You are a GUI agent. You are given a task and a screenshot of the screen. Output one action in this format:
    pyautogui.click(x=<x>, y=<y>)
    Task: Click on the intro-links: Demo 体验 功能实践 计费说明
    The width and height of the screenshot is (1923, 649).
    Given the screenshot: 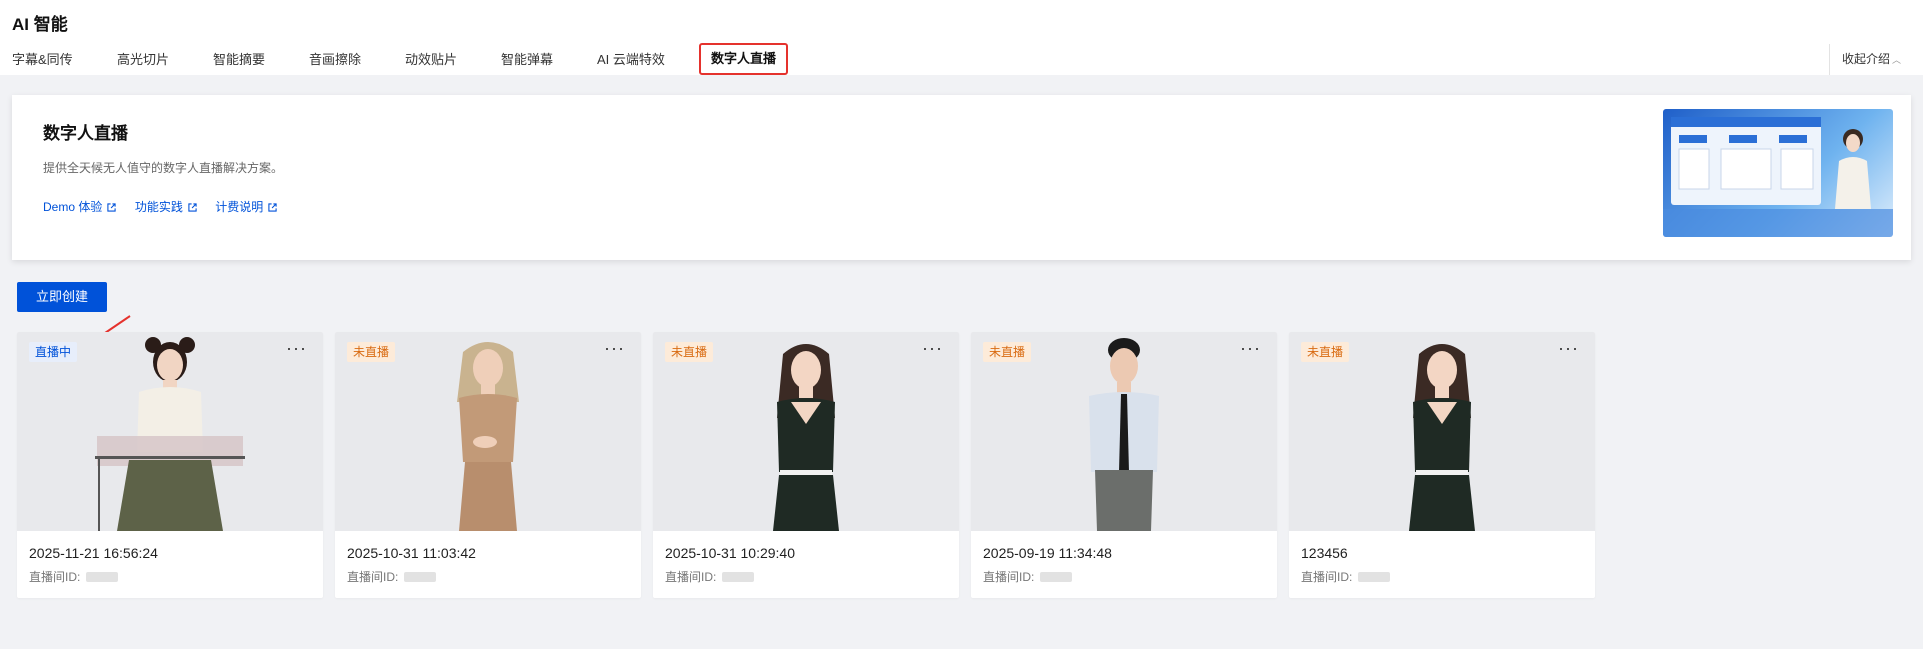 What is the action you would take?
    pyautogui.click(x=167, y=207)
    